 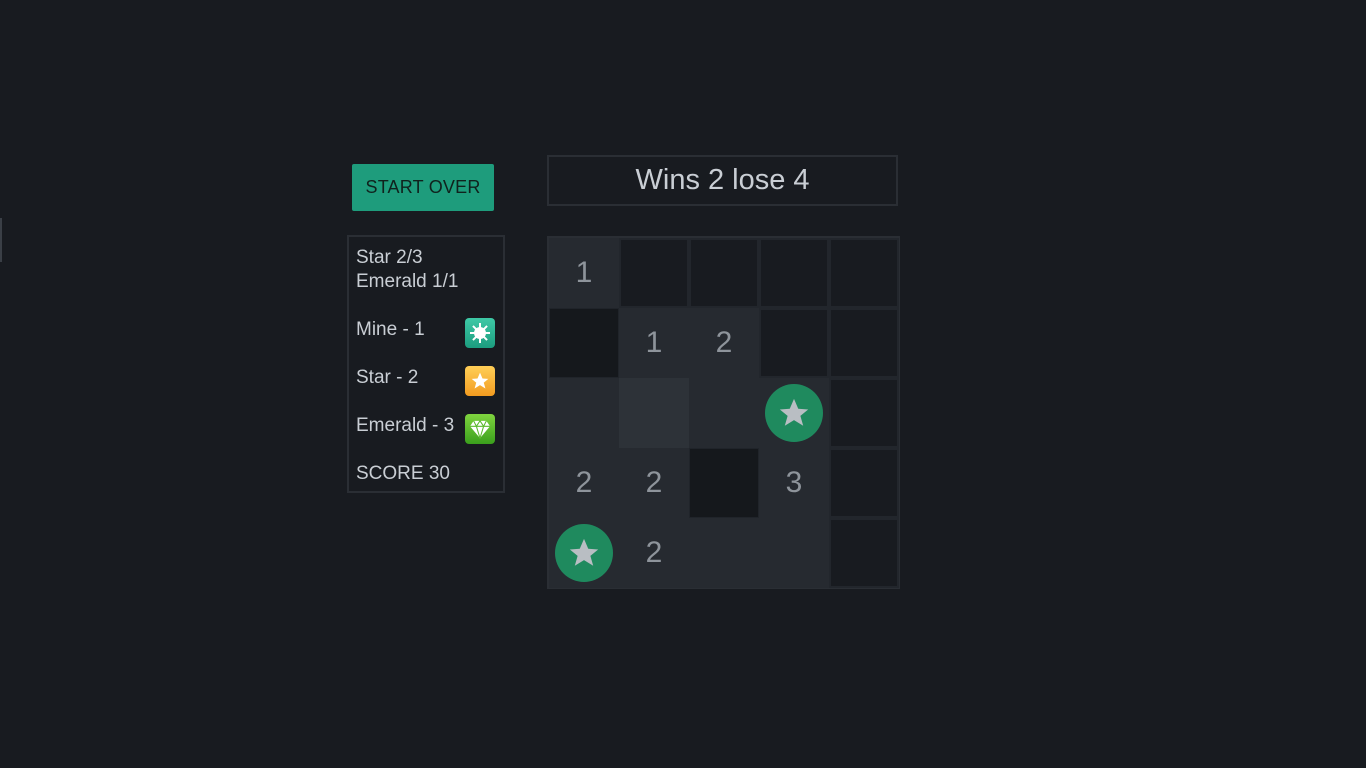 I want to click on board-cell-r1-c3, so click(x=794, y=343).